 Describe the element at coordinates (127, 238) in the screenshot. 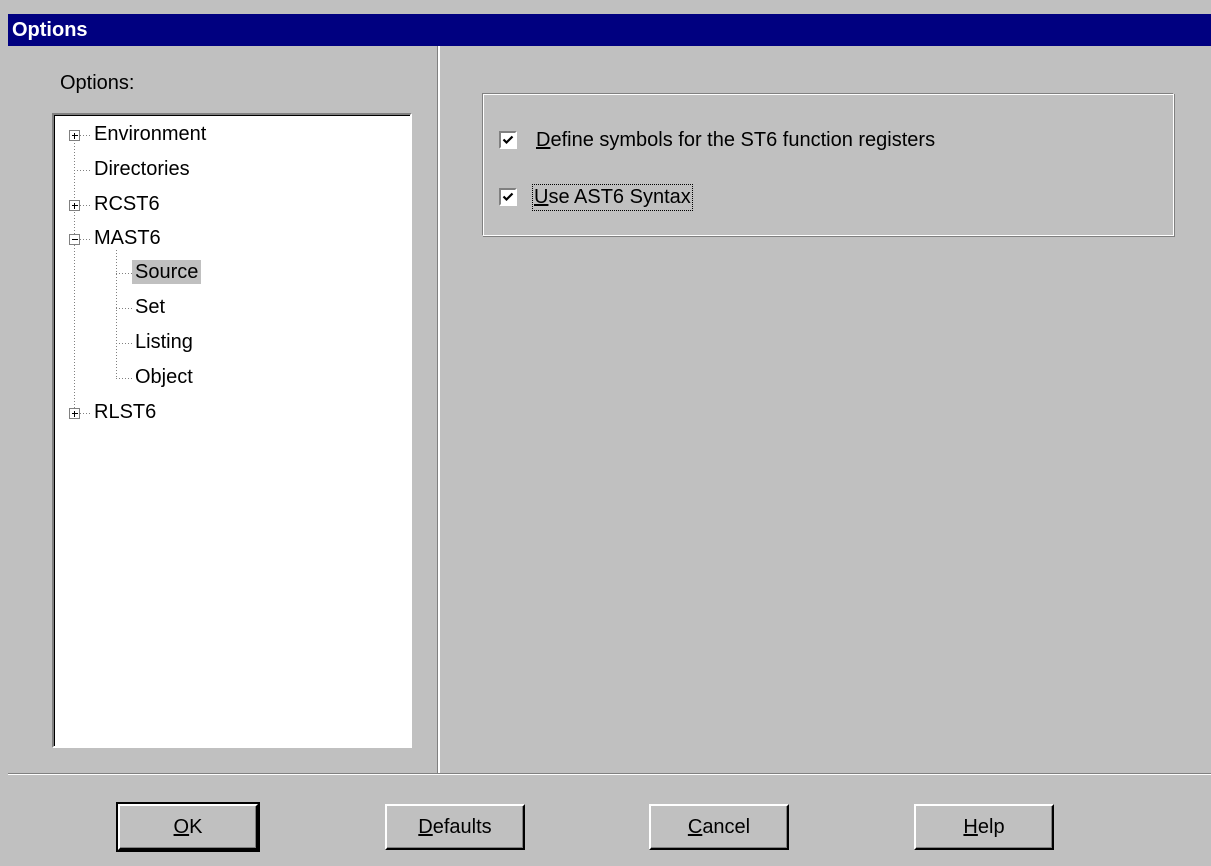

I see `tree-item-mast6: MAST6` at that location.